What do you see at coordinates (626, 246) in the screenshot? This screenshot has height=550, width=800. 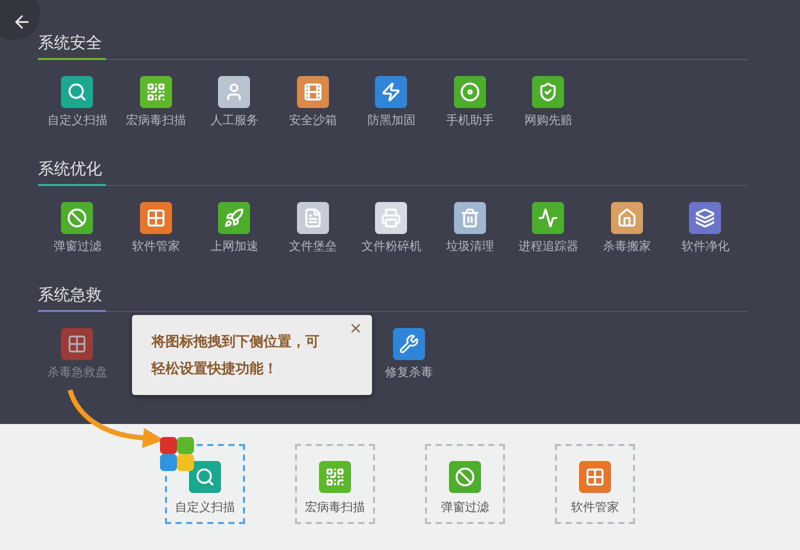 I see `tool-label: 杀毒搬家` at bounding box center [626, 246].